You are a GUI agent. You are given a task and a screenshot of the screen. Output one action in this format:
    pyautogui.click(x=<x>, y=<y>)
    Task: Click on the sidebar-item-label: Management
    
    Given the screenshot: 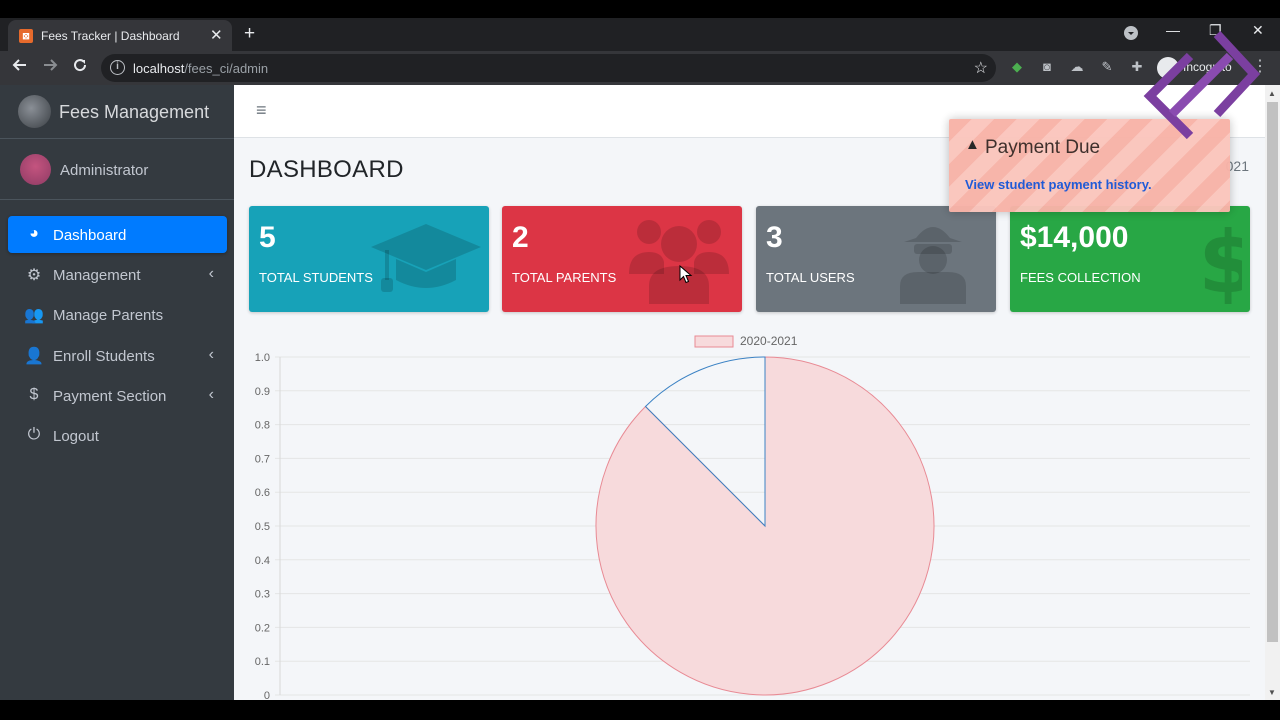 What is the action you would take?
    pyautogui.click(x=97, y=275)
    